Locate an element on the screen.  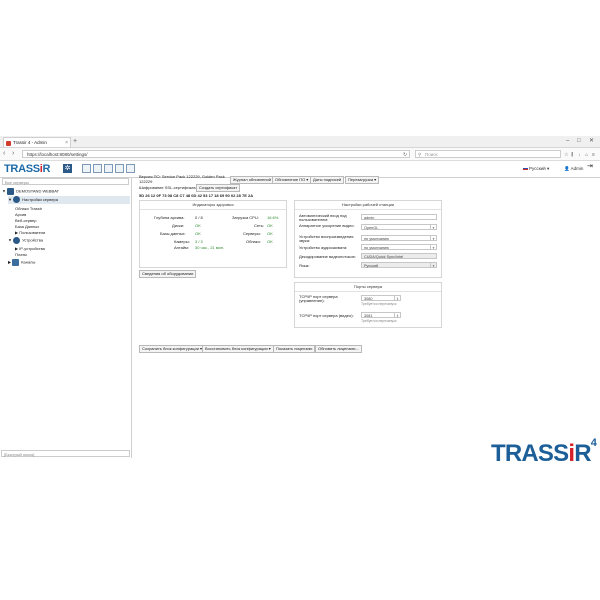
restore-config-button: Восстановить блок конфигурации ▾ is located at coordinates (238, 349).